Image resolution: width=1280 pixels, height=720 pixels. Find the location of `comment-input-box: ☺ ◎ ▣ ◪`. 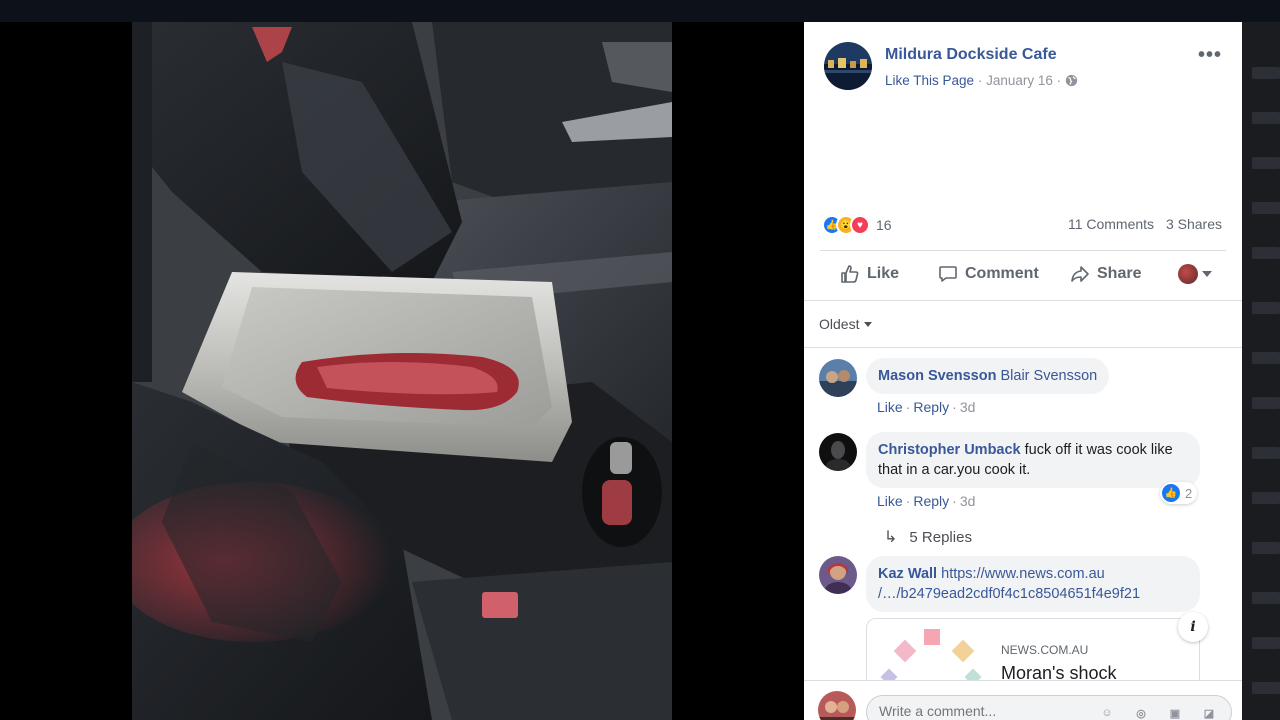

comment-input-box: ☺ ◎ ▣ ◪ is located at coordinates (1049, 707).